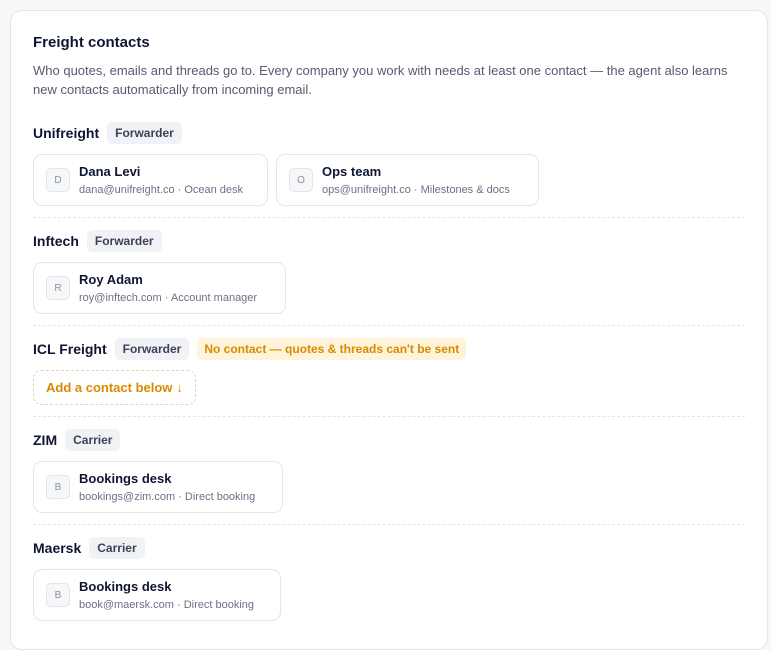  What do you see at coordinates (179, 387) in the screenshot?
I see `arrow-down-icon: ↓` at bounding box center [179, 387].